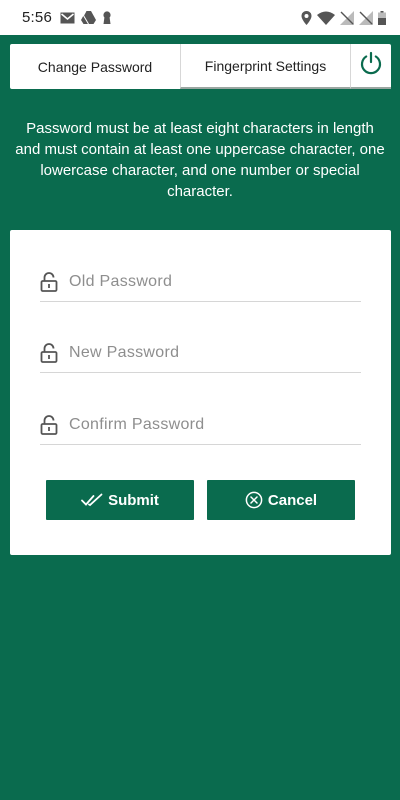 The width and height of the screenshot is (400, 800). I want to click on old-password-input, so click(209, 281).